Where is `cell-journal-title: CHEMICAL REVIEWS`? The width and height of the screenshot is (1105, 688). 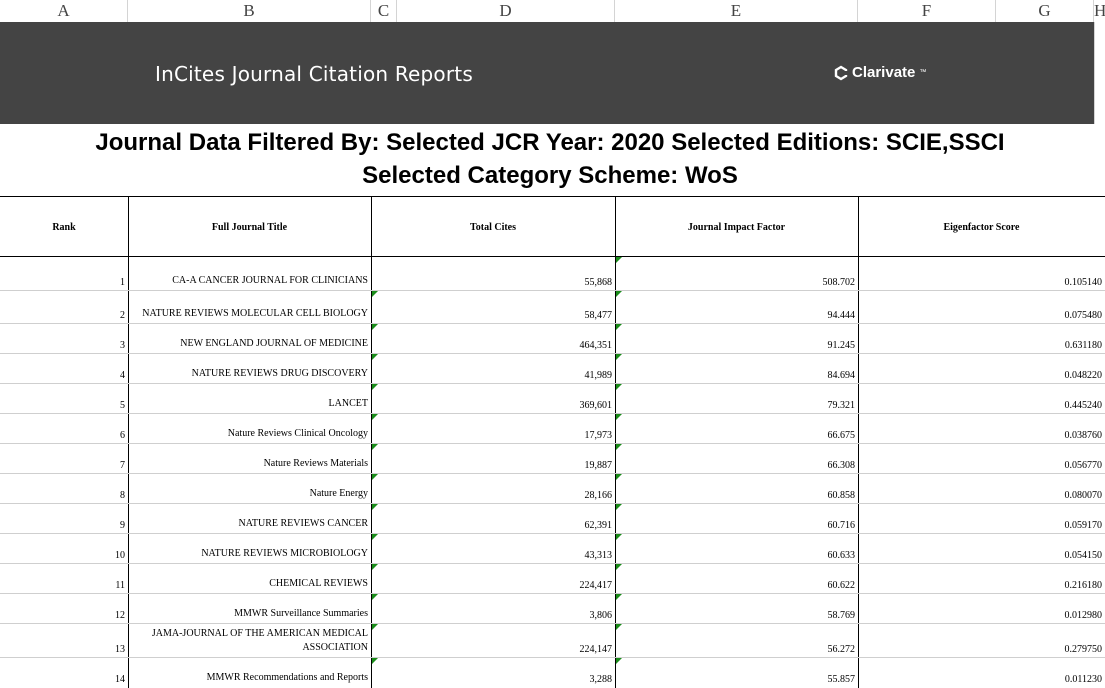
cell-journal-title: CHEMICAL REVIEWS is located at coordinates (249, 578).